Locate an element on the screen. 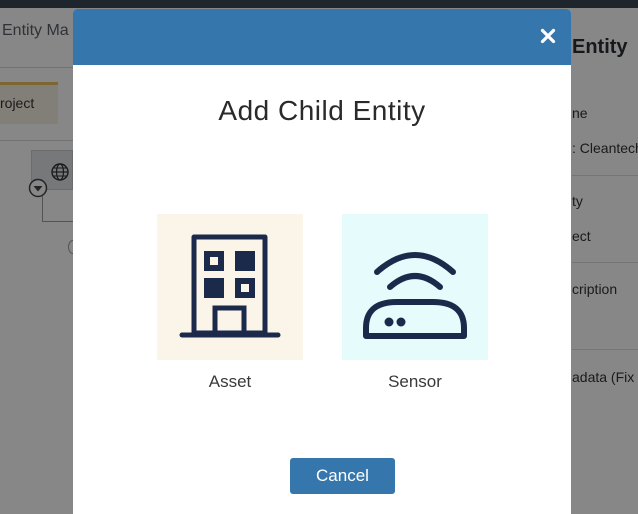  cancel-button: Cancel is located at coordinates (342, 476).